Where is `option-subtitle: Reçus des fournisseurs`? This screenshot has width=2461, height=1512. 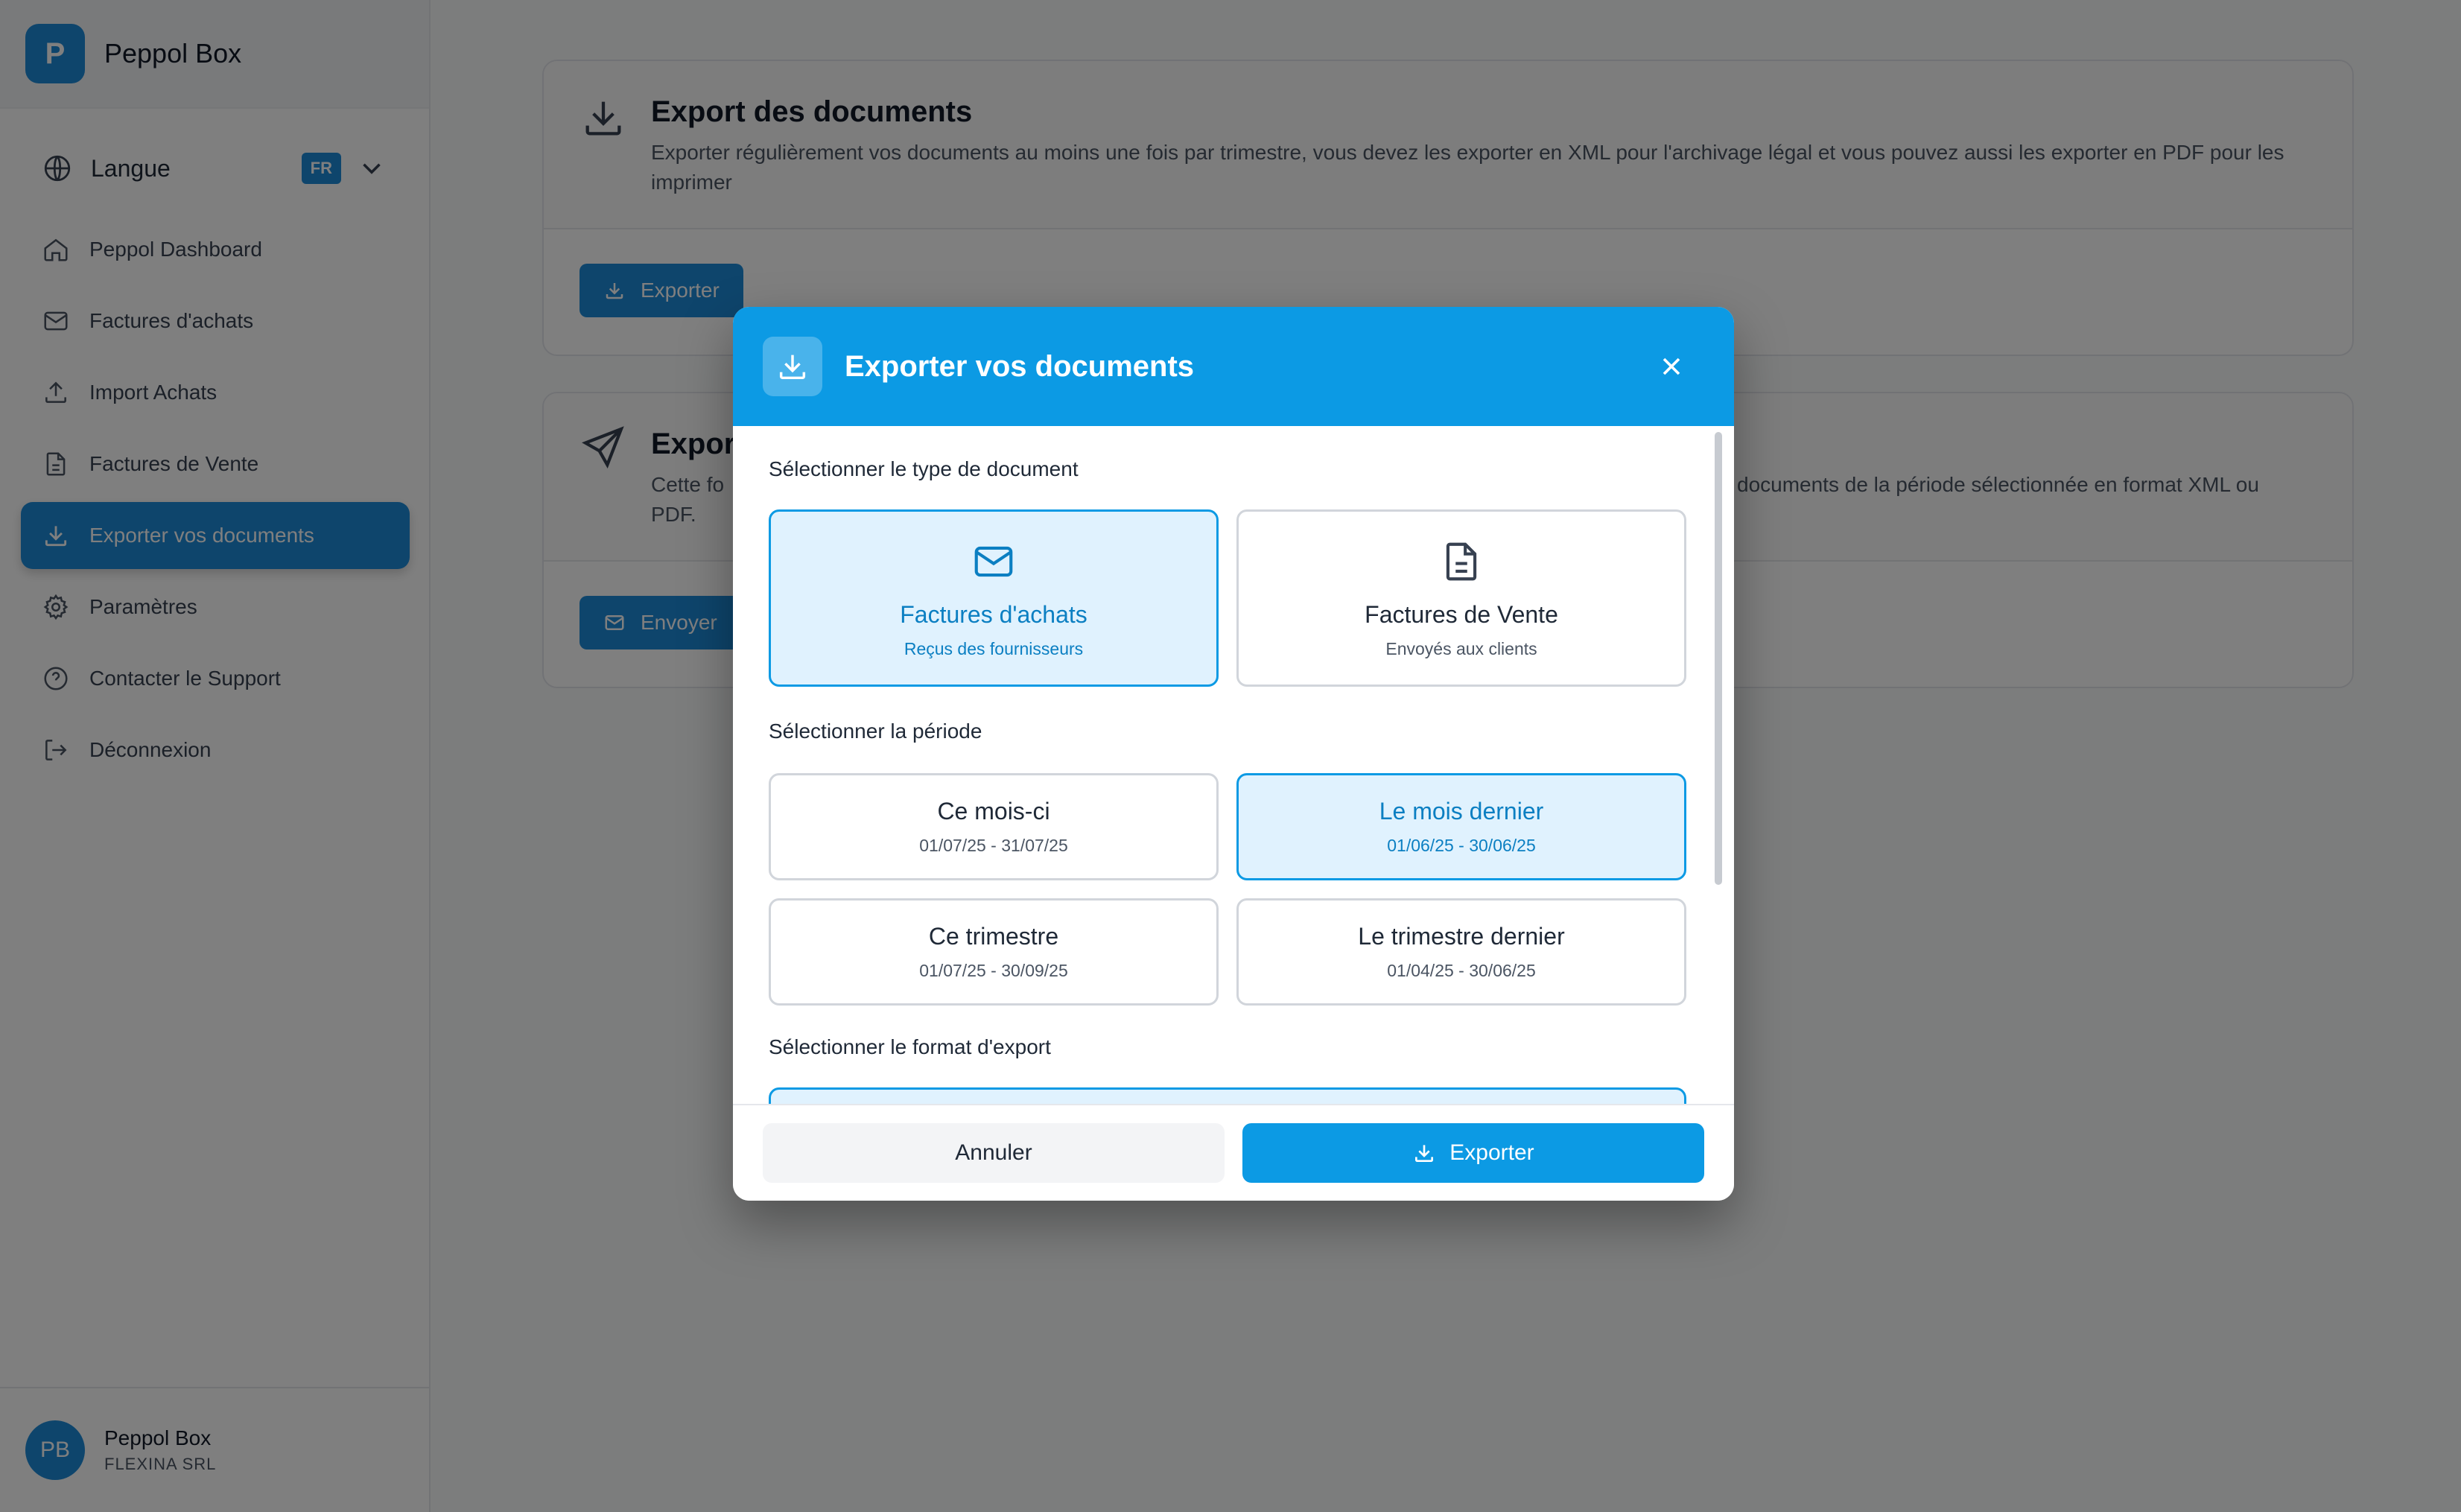
option-subtitle: Reçus des fournisseurs is located at coordinates (994, 648).